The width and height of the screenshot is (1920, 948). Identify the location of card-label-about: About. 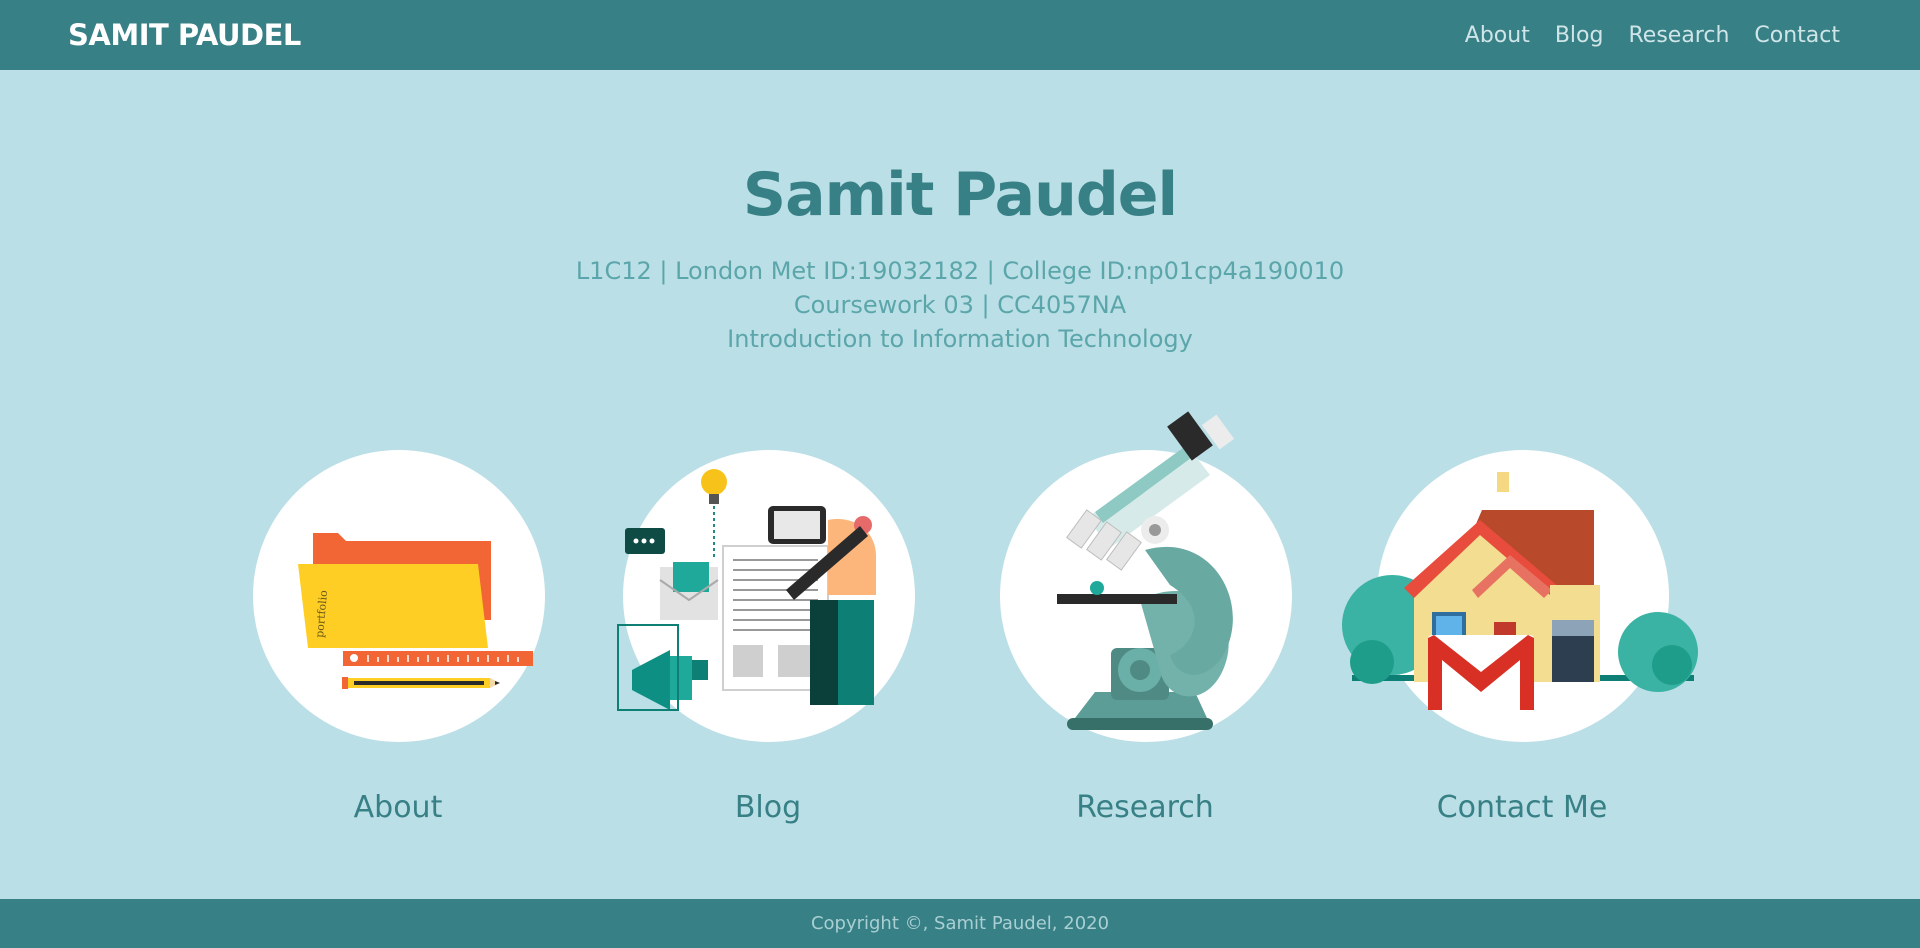
(398, 807).